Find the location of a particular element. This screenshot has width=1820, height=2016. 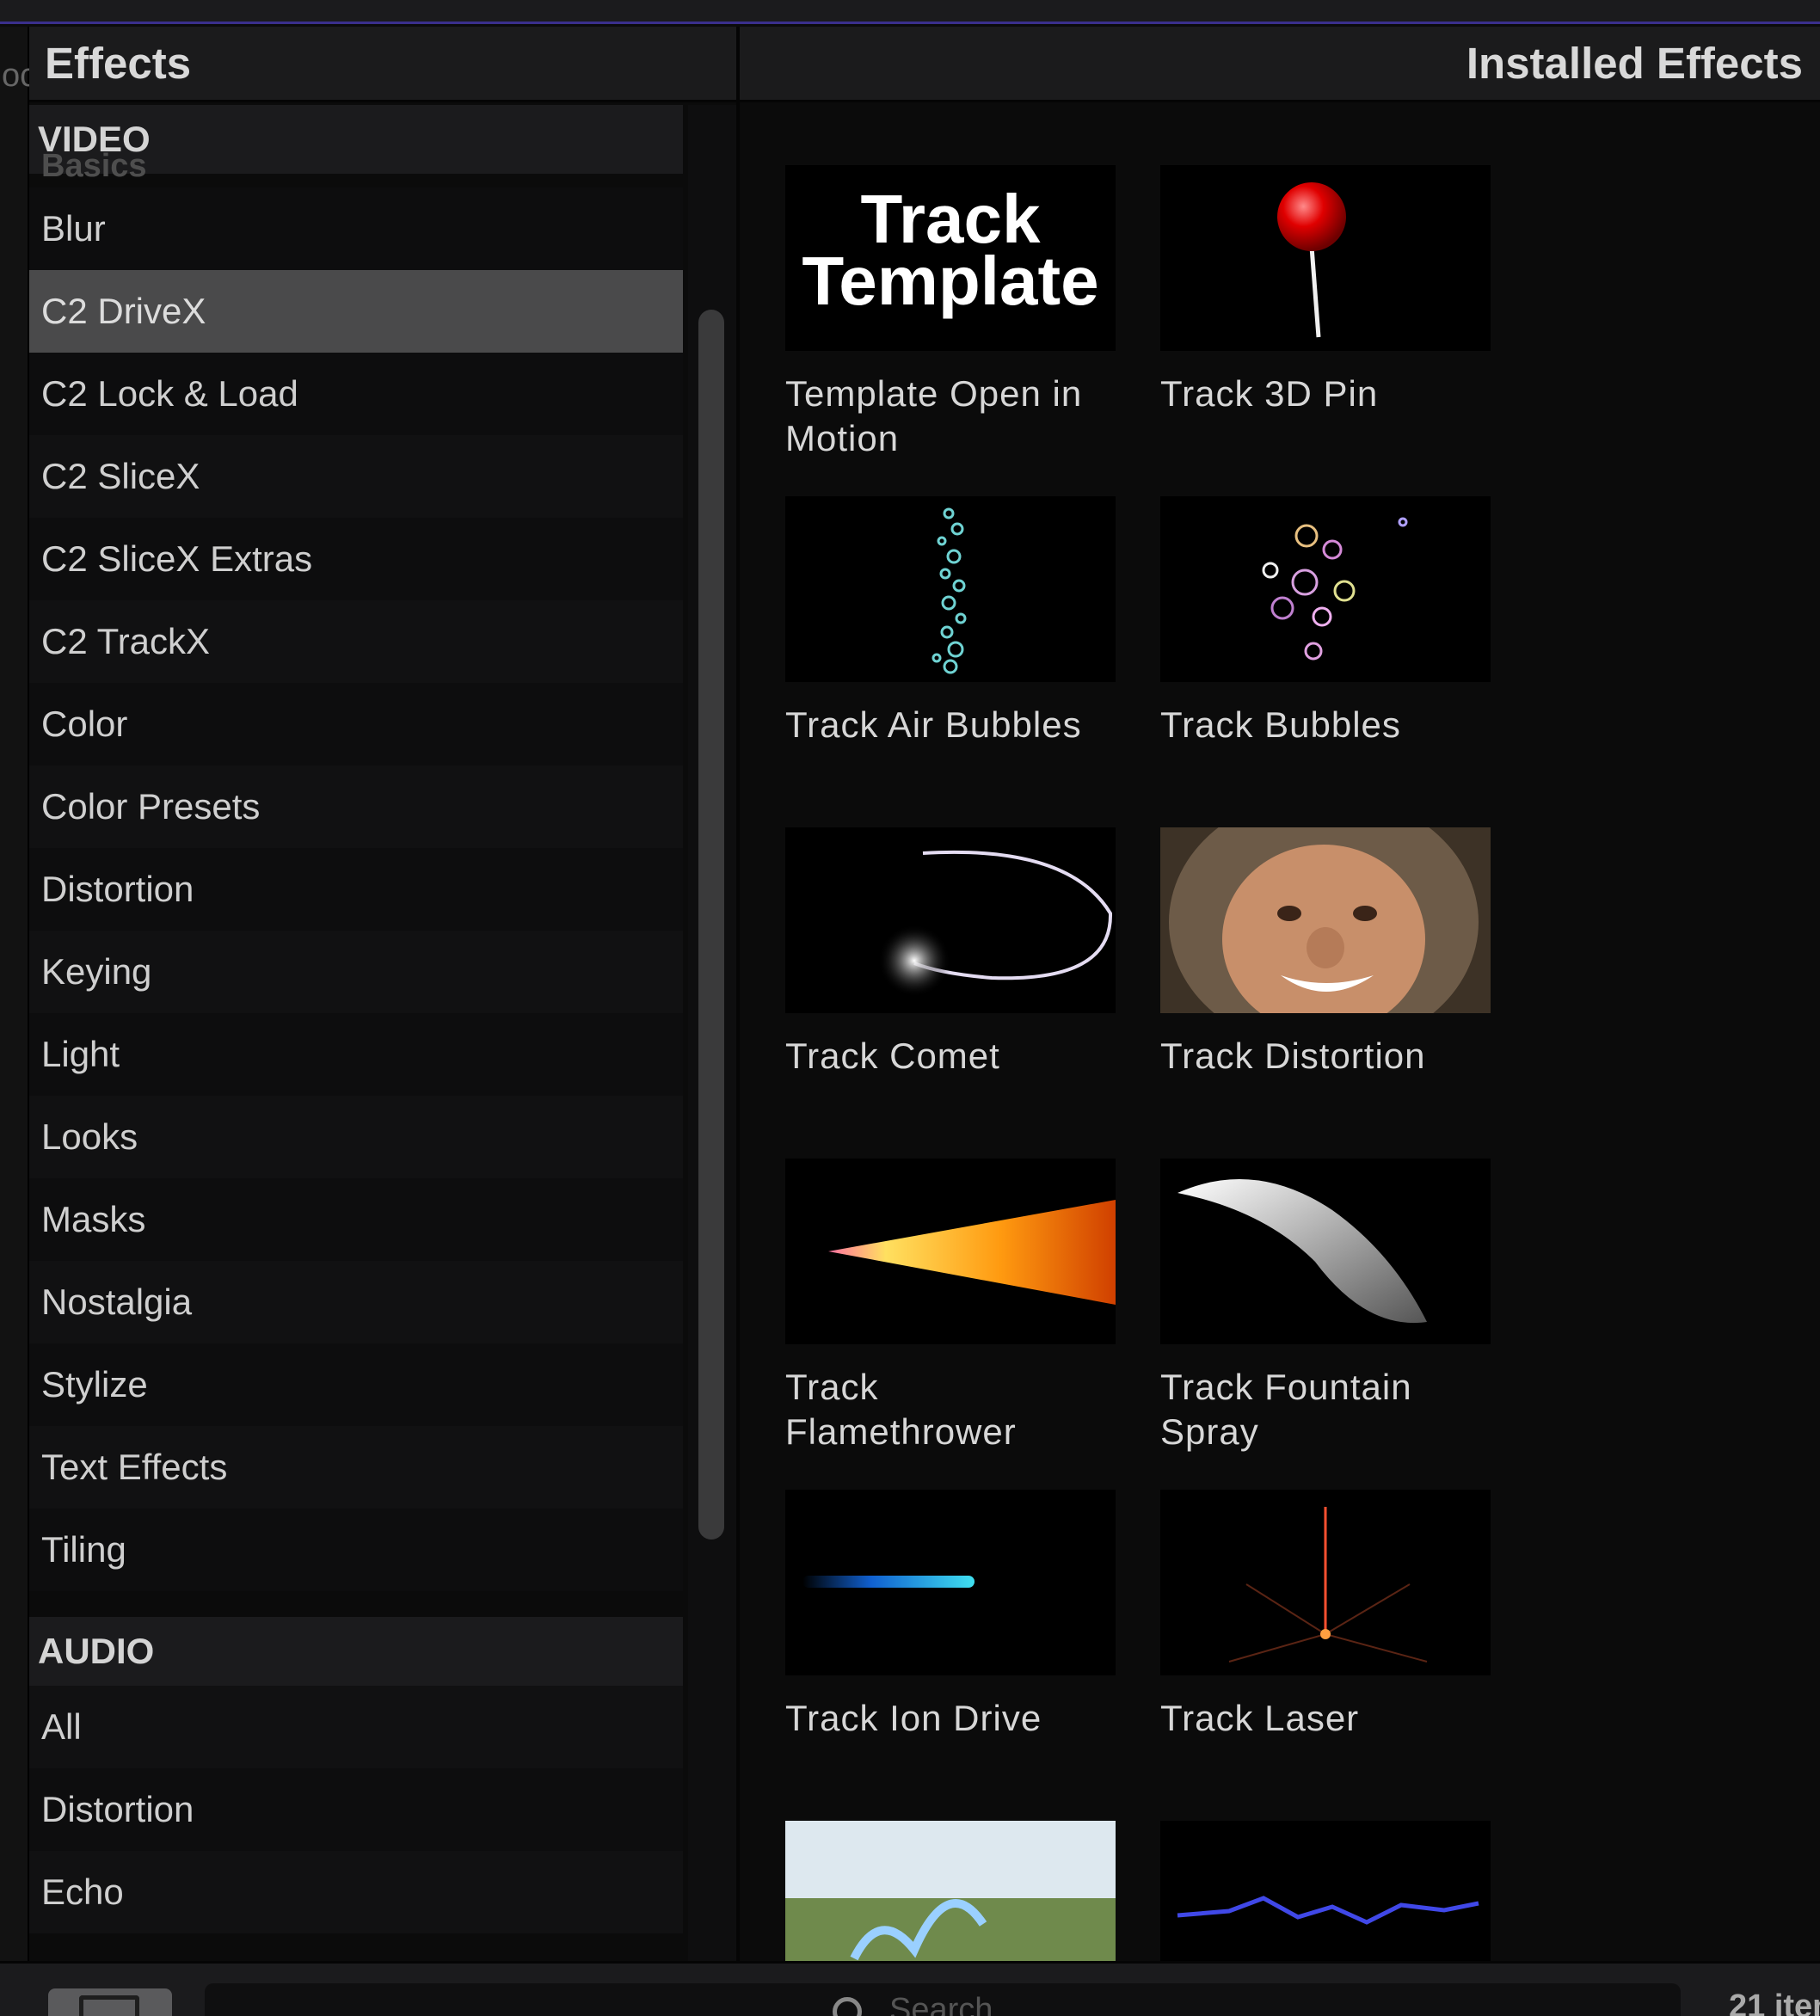

effect-tile-template-open-in-motion: Track Template Template Open in Motion is located at coordinates (951, 313).